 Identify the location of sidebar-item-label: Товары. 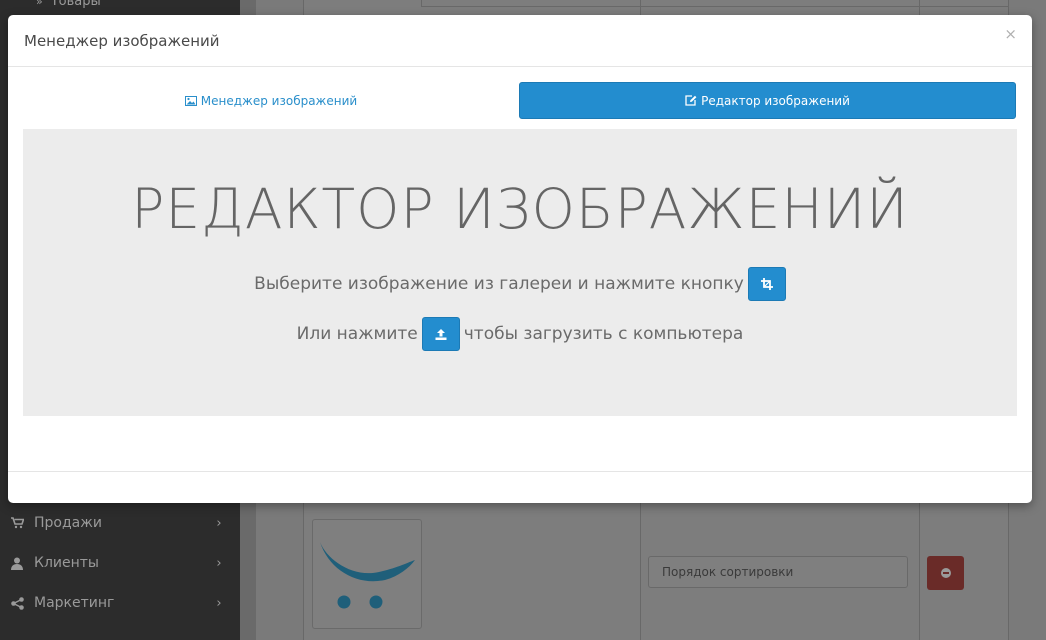
(75, 4).